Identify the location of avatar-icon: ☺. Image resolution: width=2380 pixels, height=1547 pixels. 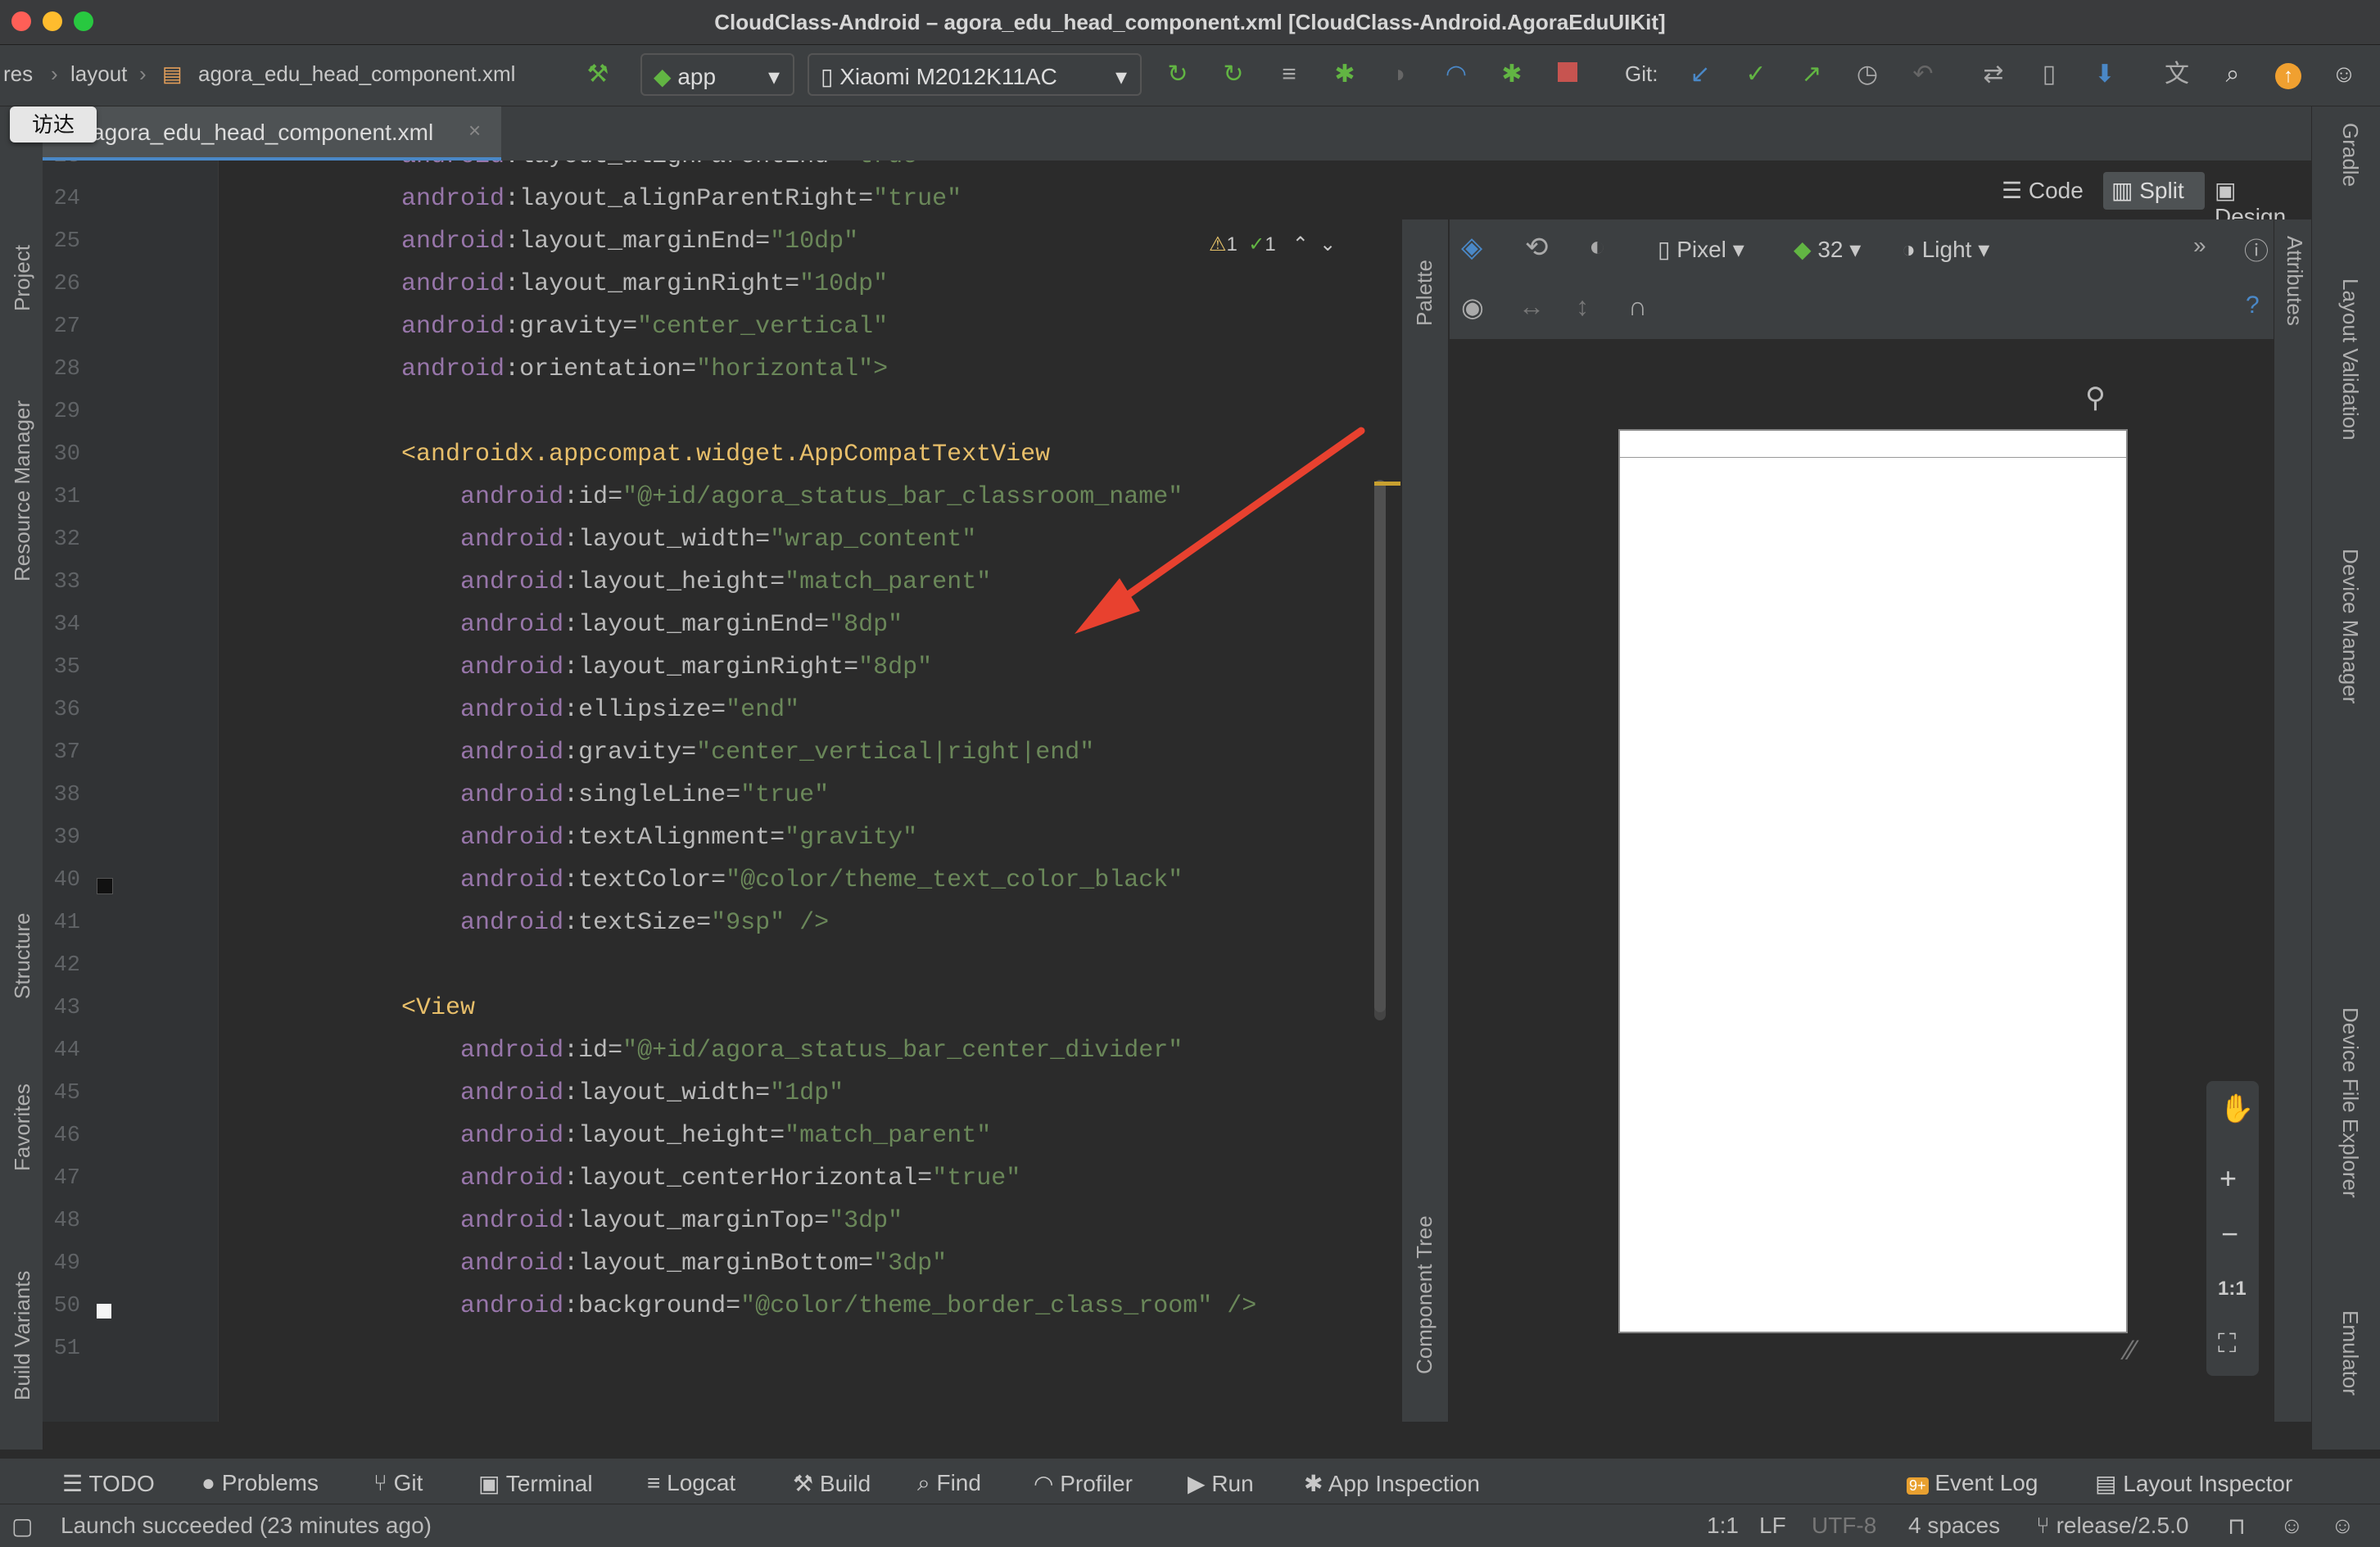
(2344, 74).